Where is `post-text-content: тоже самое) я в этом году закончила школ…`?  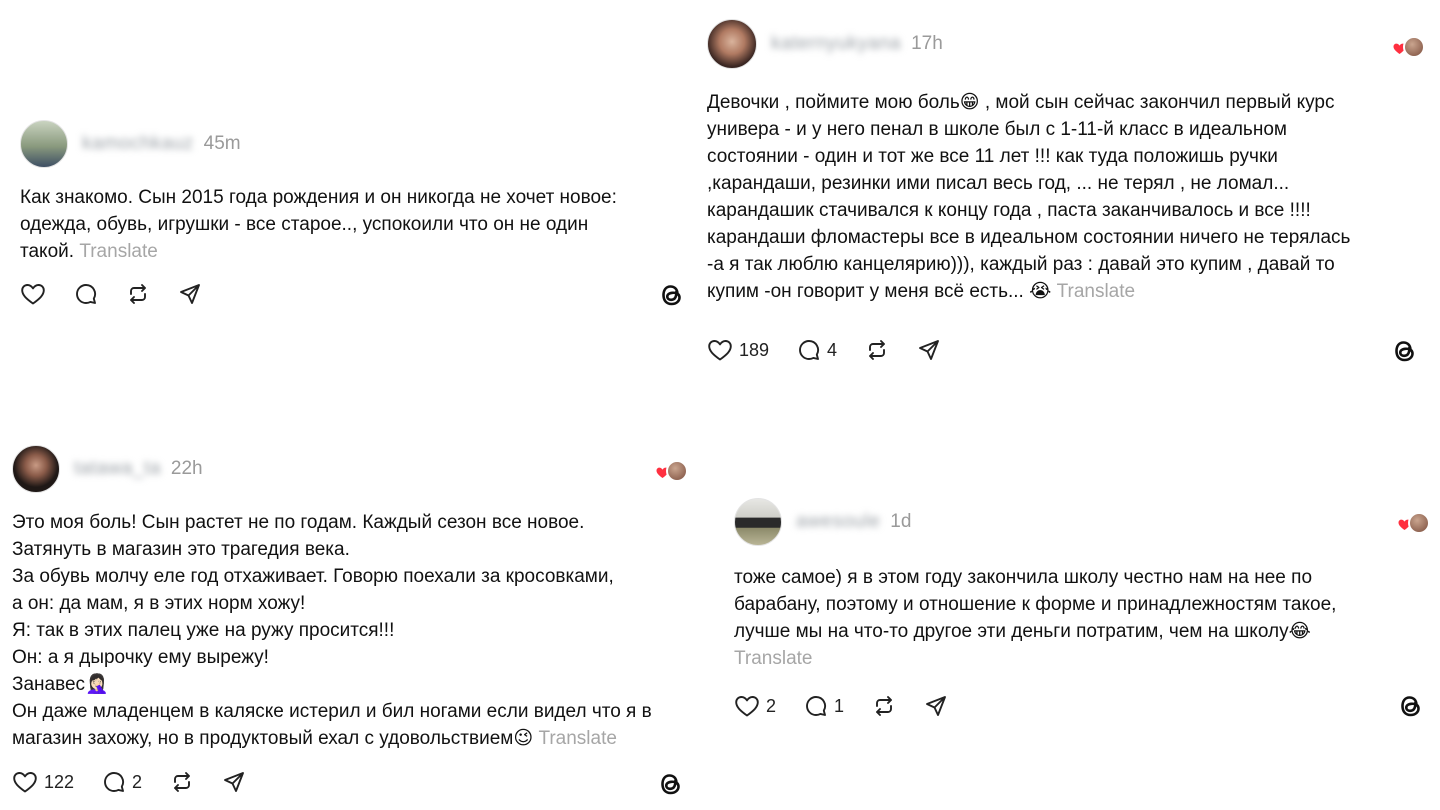 post-text-content: тоже самое) я в этом году закончила школ… is located at coordinates (1035, 604).